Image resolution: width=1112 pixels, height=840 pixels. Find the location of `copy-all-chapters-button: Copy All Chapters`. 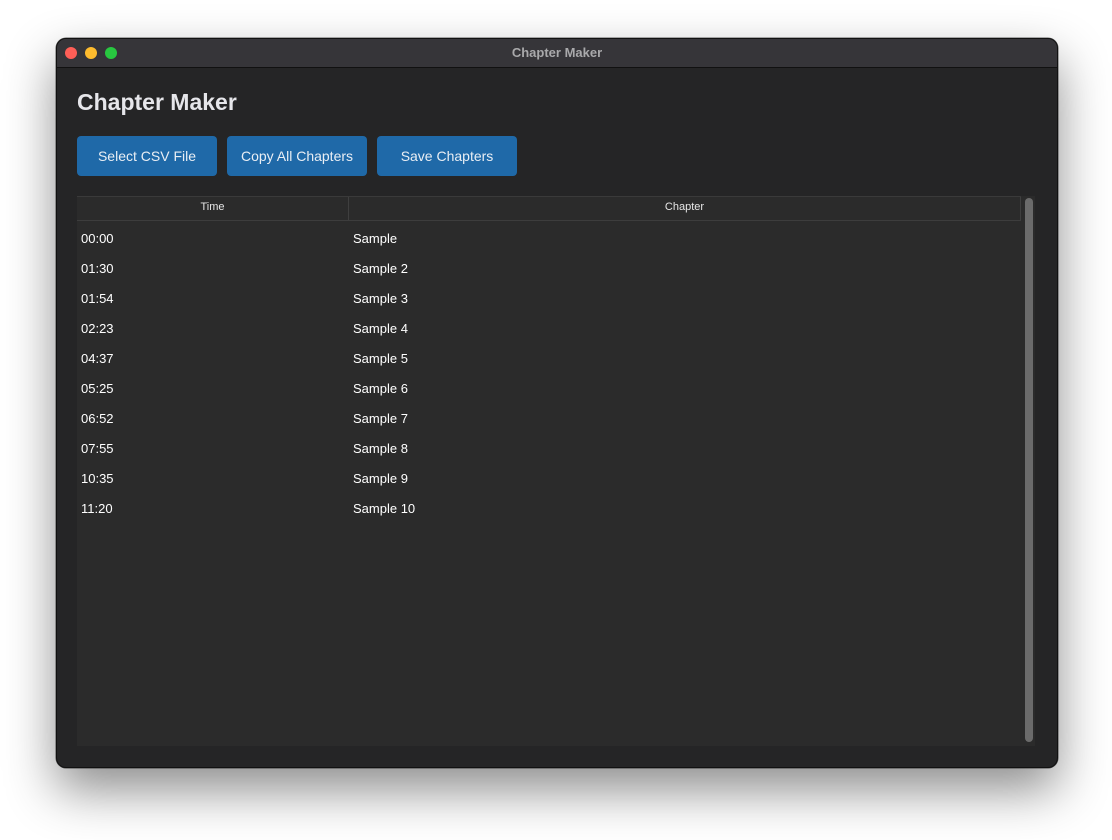

copy-all-chapters-button: Copy All Chapters is located at coordinates (297, 156).